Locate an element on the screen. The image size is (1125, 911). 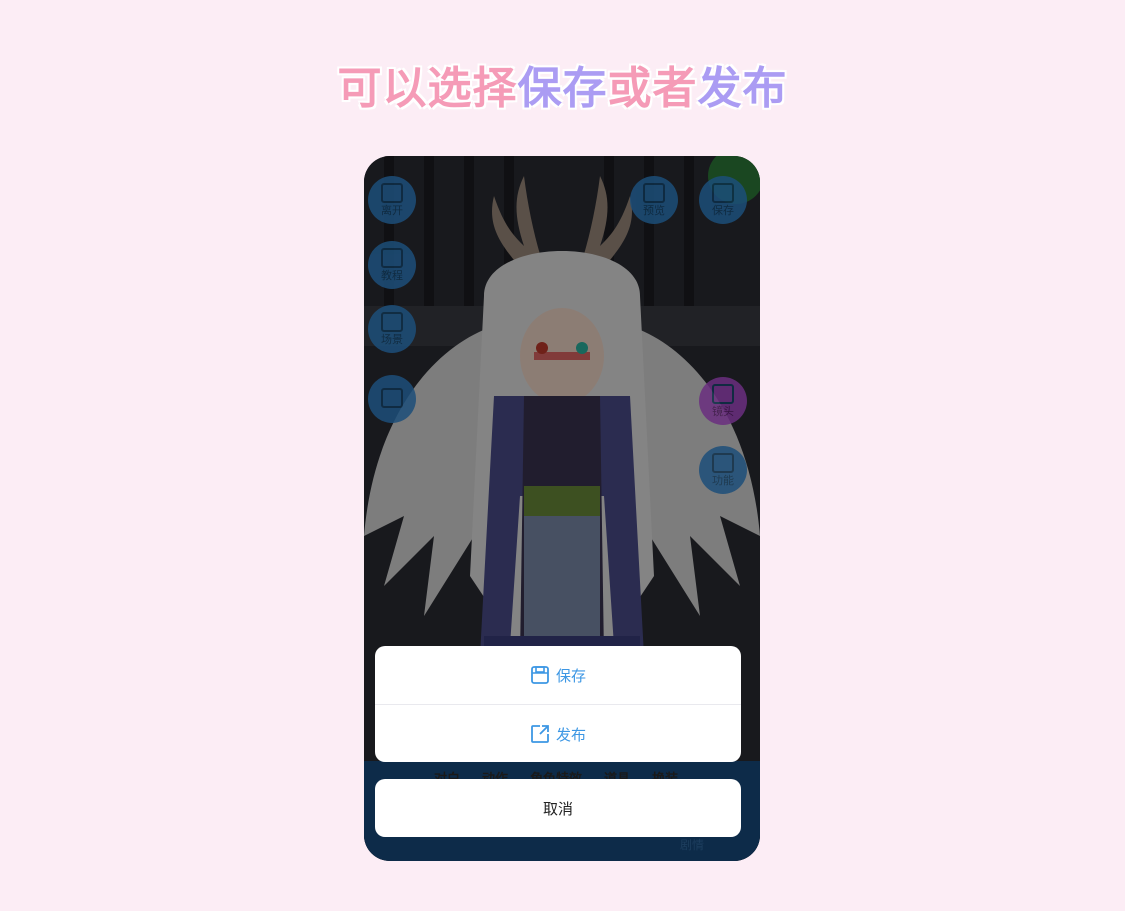
function-label: 功能 is located at coordinates (723, 480).